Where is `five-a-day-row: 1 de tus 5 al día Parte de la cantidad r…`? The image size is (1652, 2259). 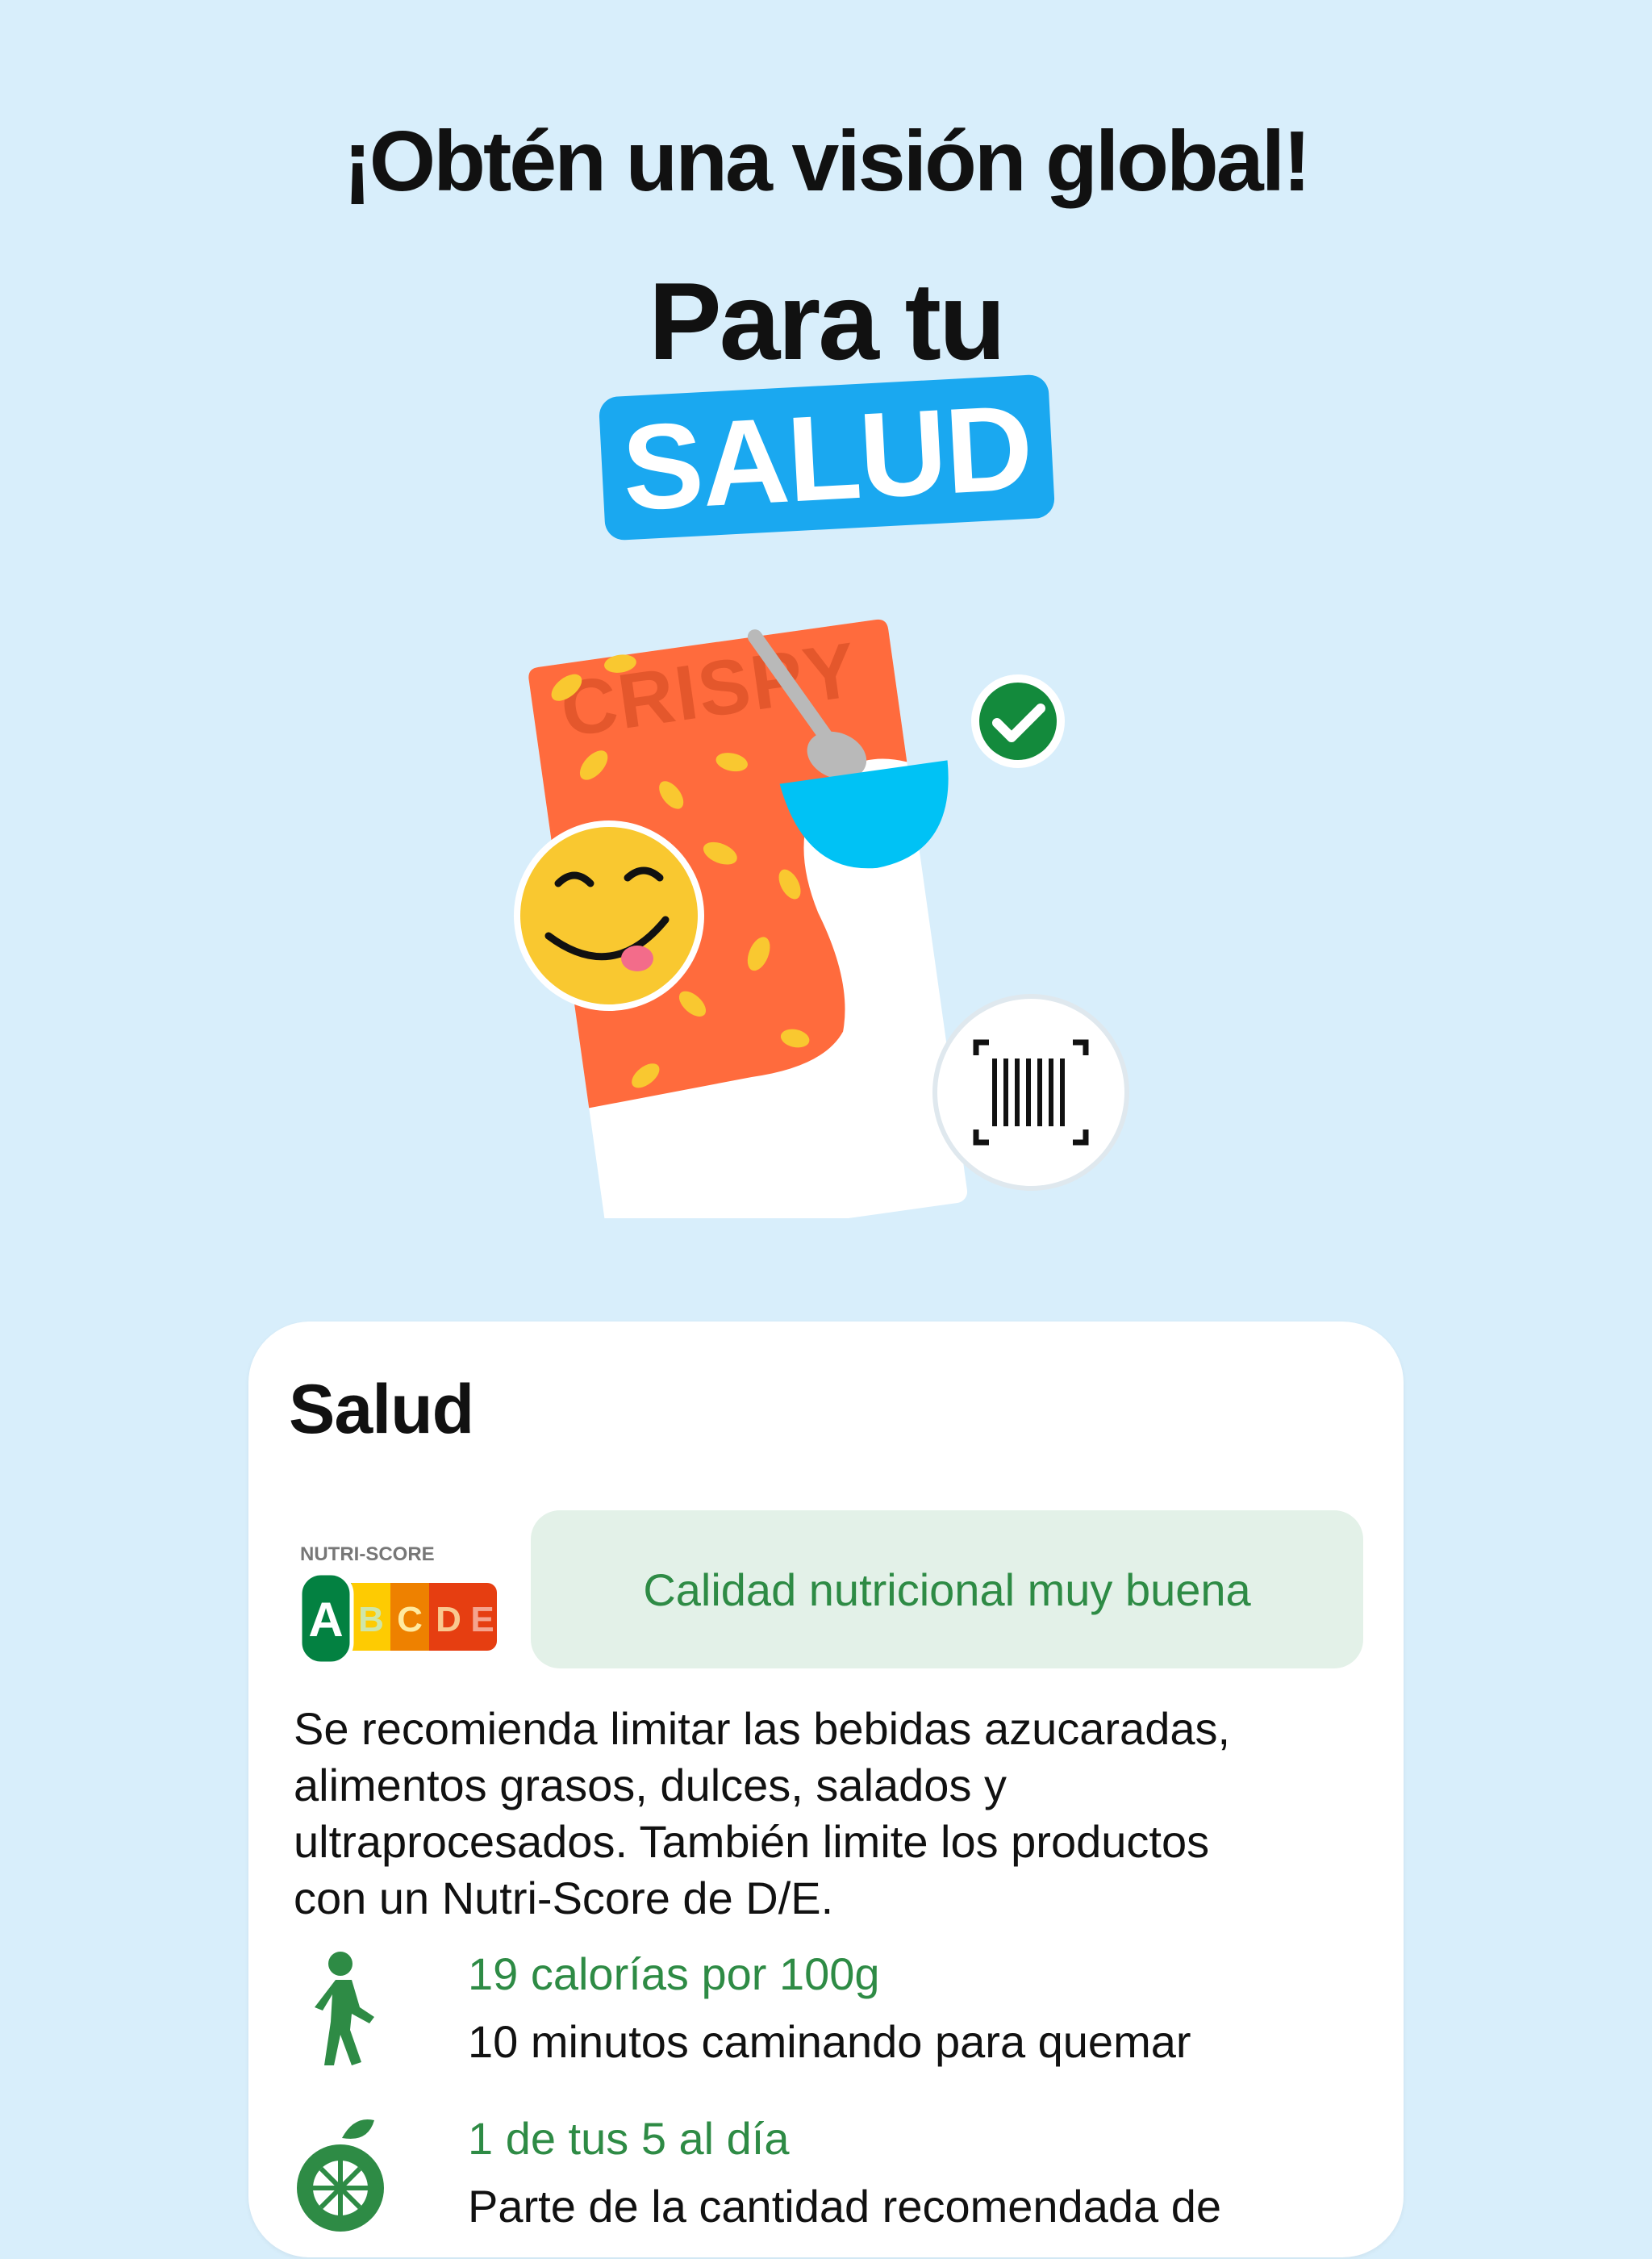
five-a-day-row: 1 de tus 5 al día Parte de la cantidad r… is located at coordinates (818, 2186).